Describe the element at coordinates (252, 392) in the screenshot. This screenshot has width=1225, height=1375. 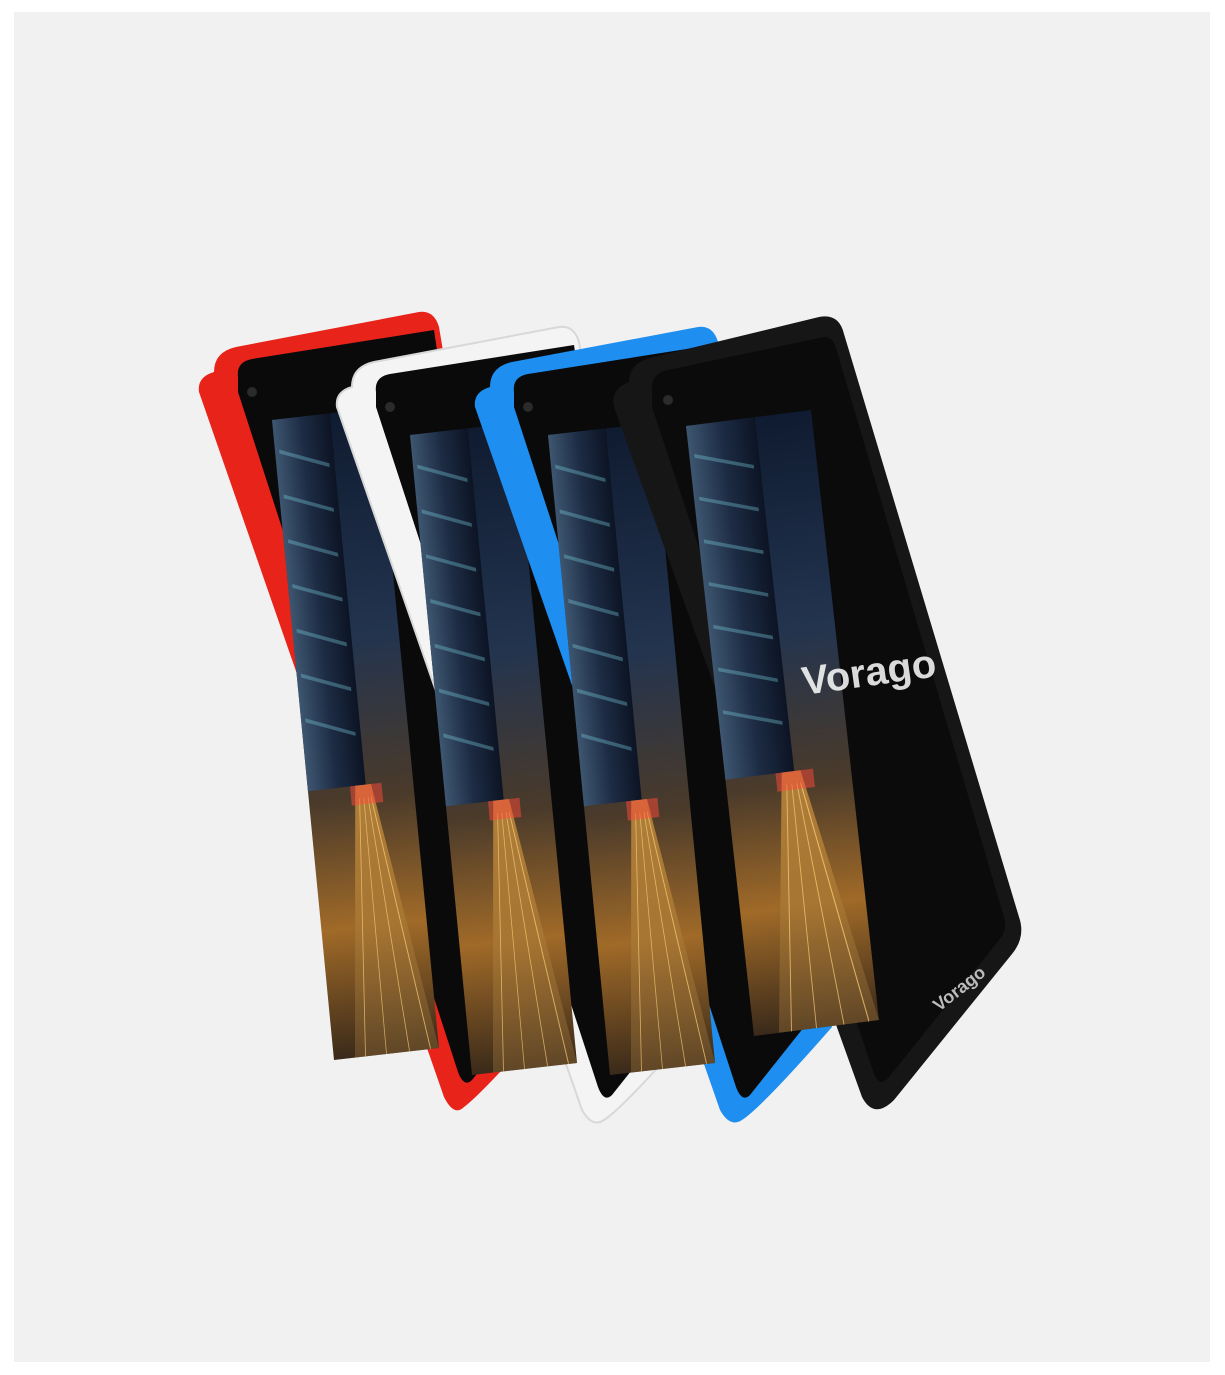
I see `tablet-red-camera` at that location.